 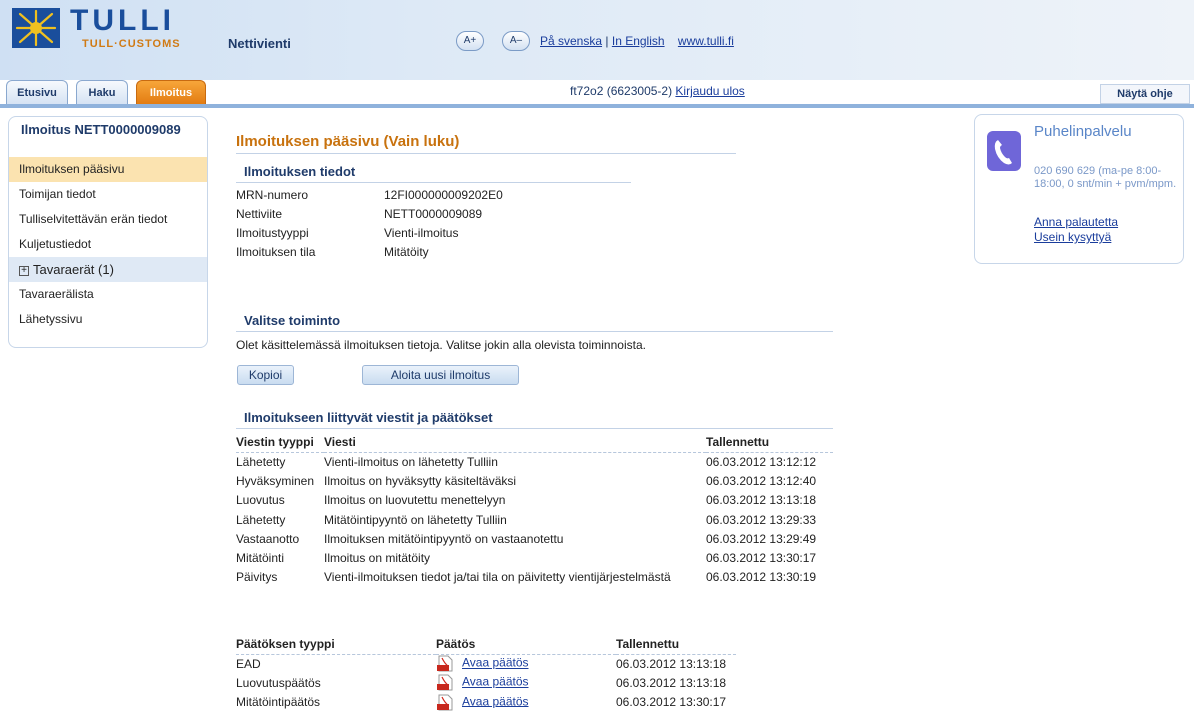 I want to click on message-timestamp: 06.03.2012 13:29:33, so click(x=761, y=519).